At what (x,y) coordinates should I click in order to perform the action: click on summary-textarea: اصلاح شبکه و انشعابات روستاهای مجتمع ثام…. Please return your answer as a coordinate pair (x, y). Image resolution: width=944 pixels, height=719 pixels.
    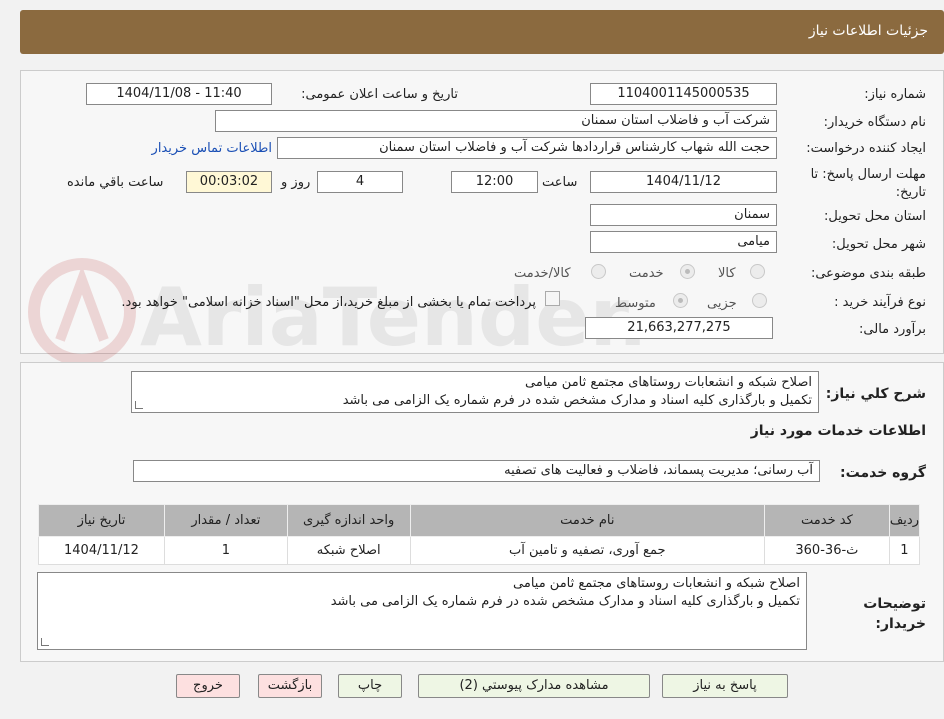
    Looking at the image, I should click on (475, 392).